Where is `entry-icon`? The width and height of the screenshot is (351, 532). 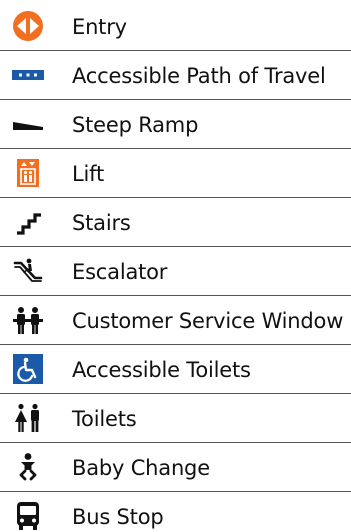
entry-icon is located at coordinates (28, 26).